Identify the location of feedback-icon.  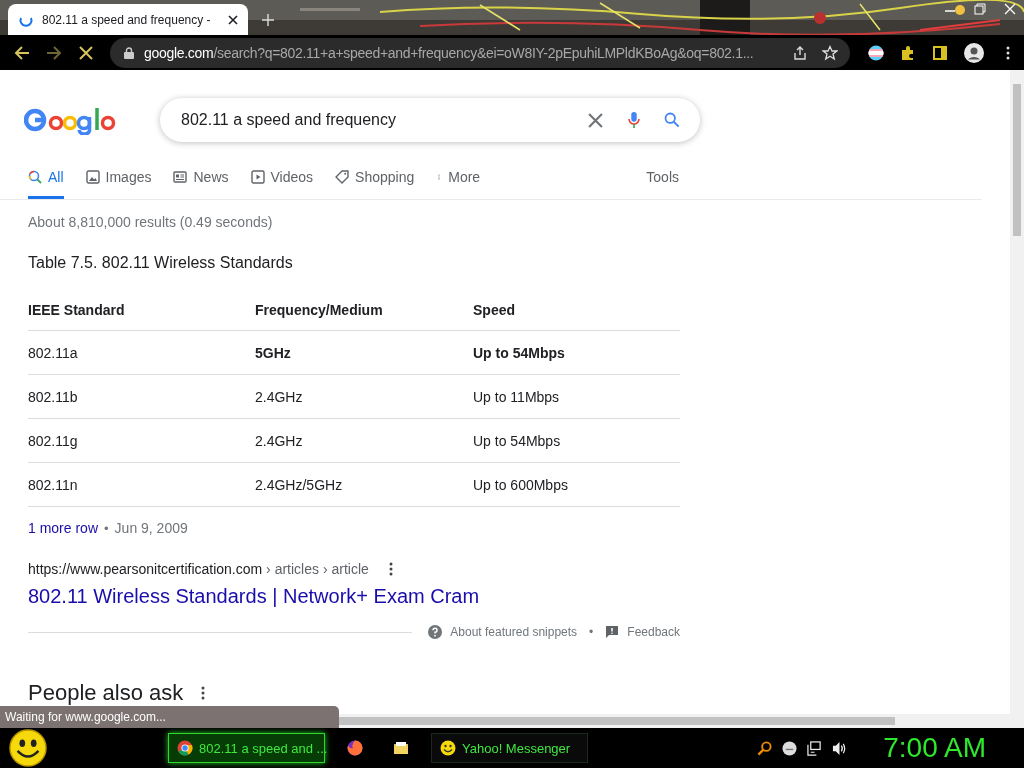
(612, 632).